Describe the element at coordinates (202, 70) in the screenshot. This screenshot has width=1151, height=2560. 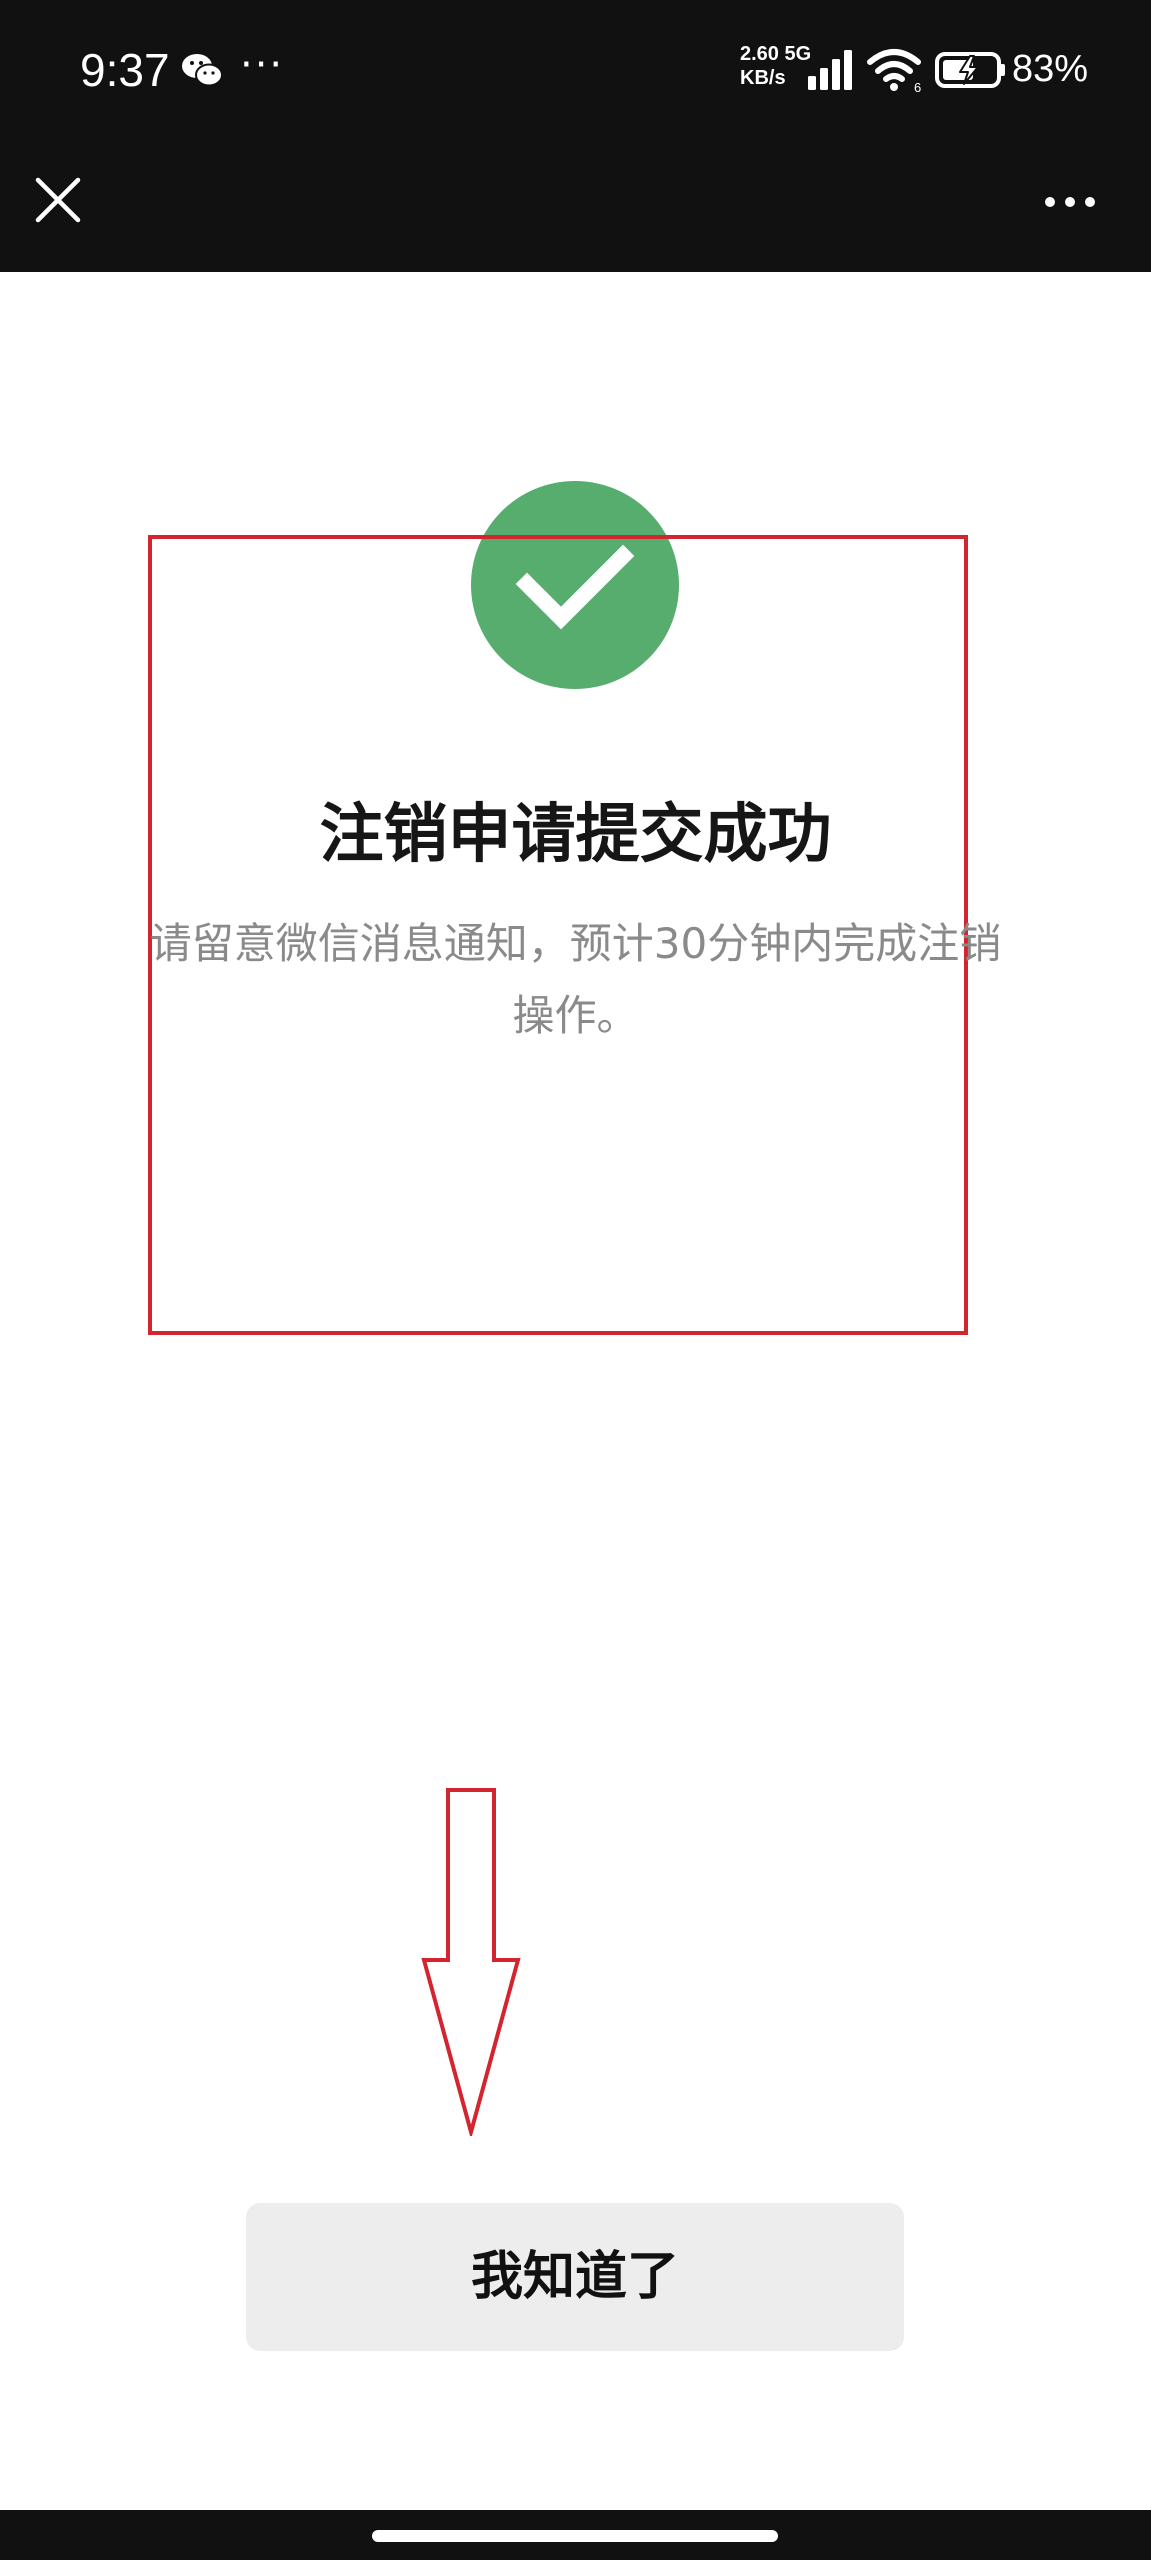
I see `wechat-icon` at that location.